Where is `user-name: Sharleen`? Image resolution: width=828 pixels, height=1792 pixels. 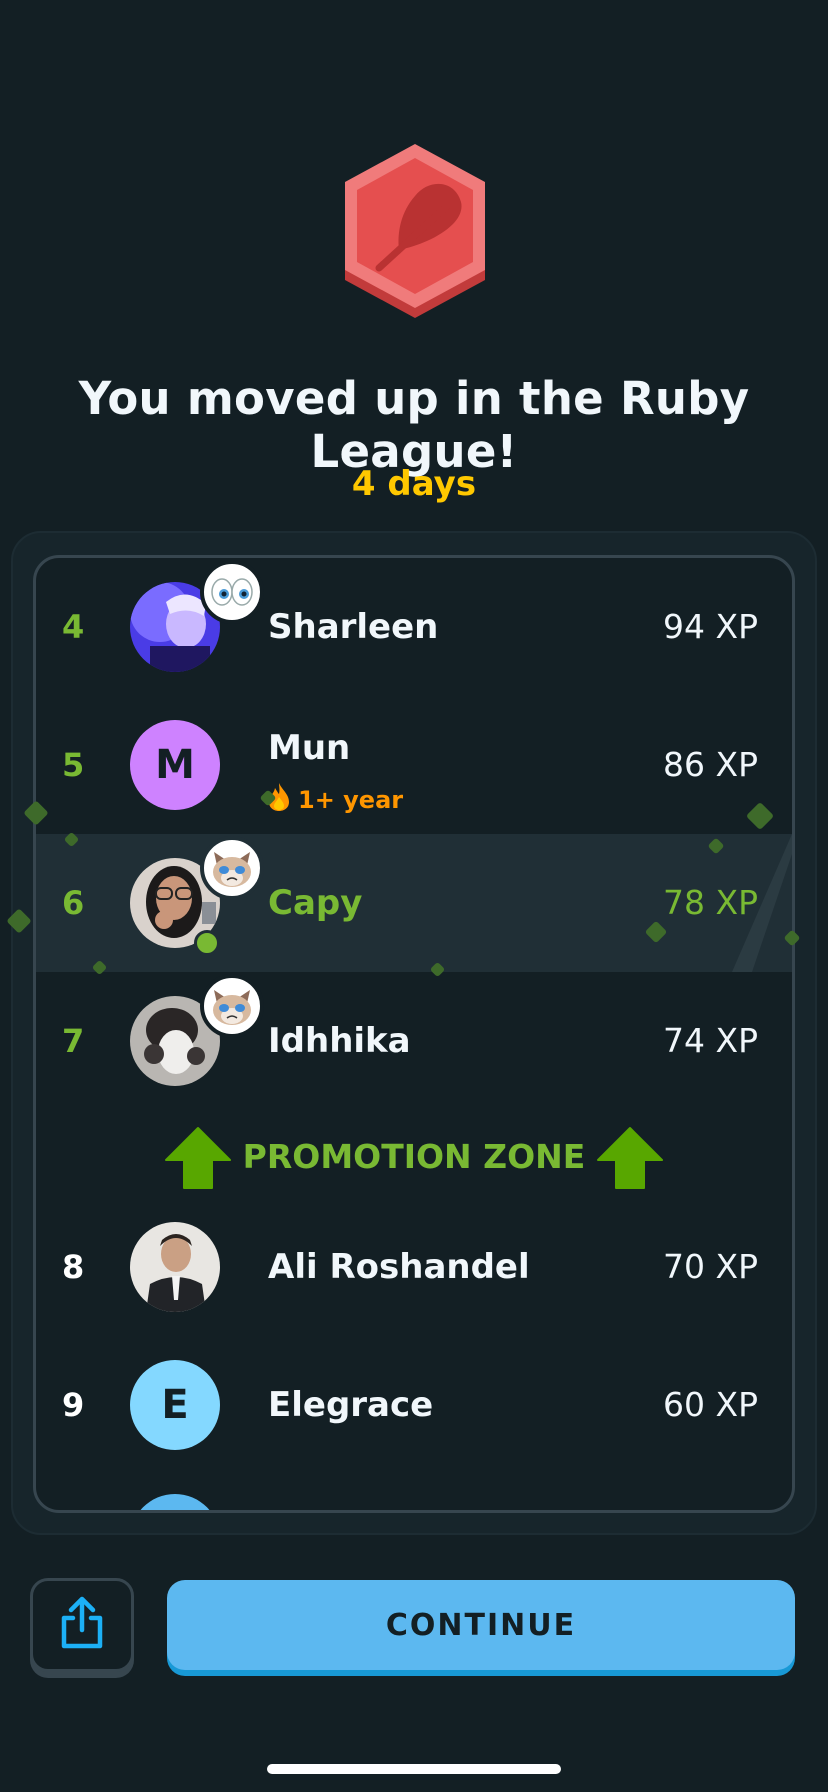
user-name: Sharleen is located at coordinates (353, 627).